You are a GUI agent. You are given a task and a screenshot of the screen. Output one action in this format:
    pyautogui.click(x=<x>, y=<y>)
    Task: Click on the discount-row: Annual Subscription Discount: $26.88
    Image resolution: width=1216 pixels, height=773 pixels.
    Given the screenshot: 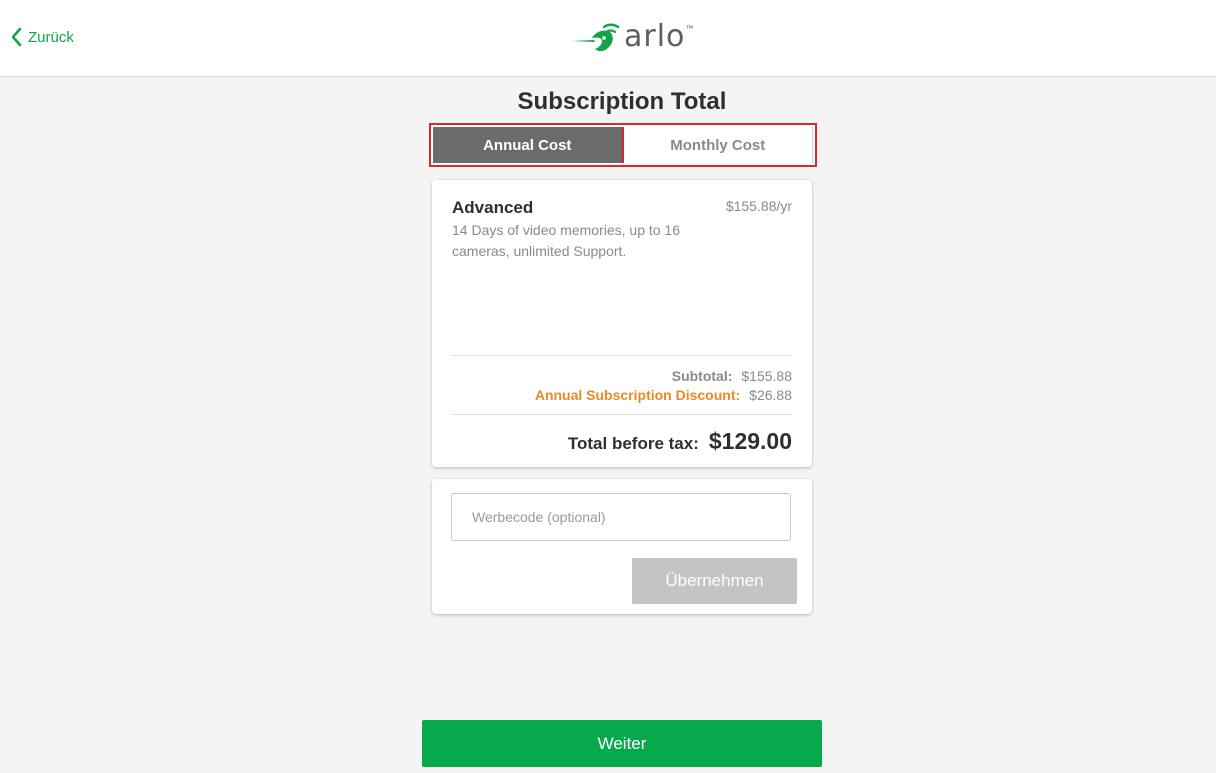 What is the action you would take?
    pyautogui.click(x=663, y=395)
    